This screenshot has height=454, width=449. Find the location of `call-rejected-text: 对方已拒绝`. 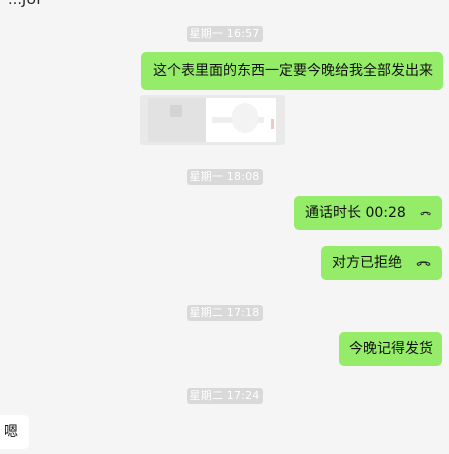

call-rejected-text: 对方已拒绝 is located at coordinates (367, 263).